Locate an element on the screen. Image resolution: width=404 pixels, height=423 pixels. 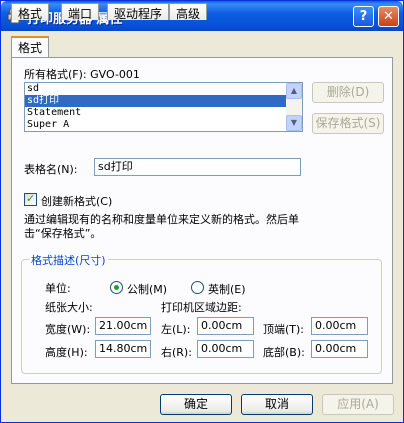
tab-ports: 端口 is located at coordinates (80, 12).